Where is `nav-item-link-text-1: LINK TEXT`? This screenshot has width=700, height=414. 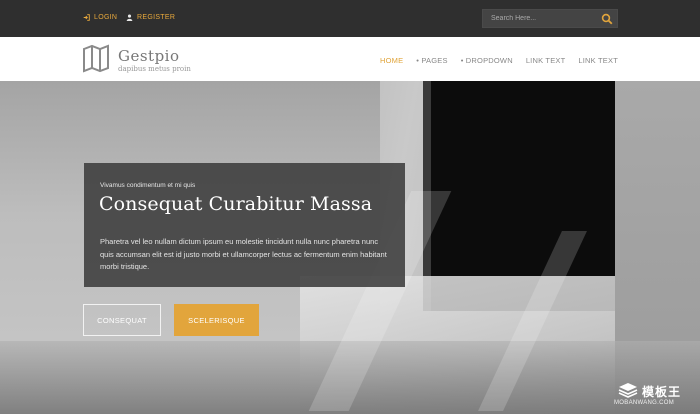 nav-item-link-text-1: LINK TEXT is located at coordinates (546, 60).